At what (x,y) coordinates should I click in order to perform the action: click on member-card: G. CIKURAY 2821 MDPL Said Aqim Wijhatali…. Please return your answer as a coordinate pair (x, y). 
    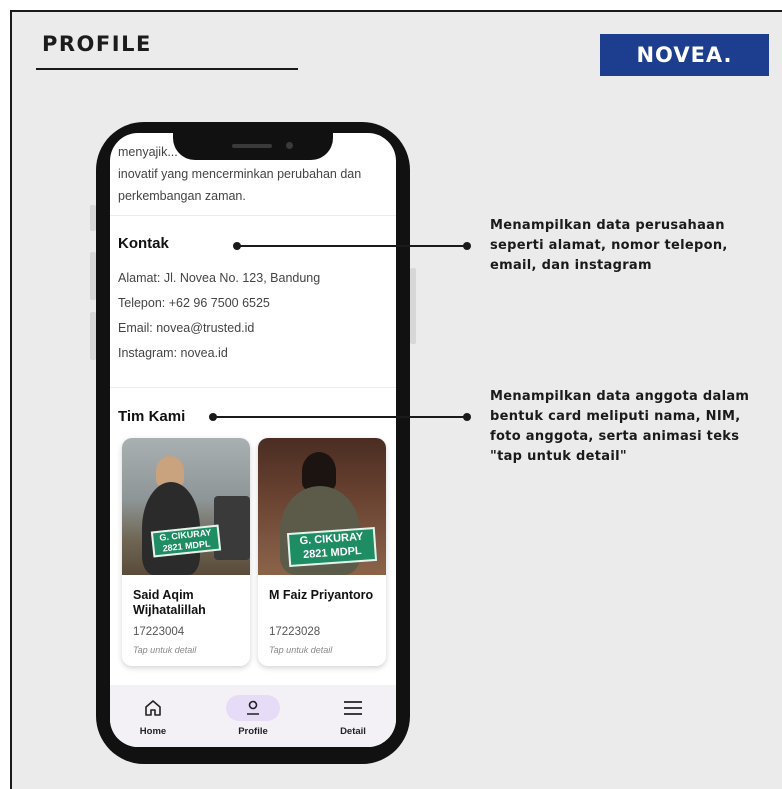
    Looking at the image, I should click on (186, 552).